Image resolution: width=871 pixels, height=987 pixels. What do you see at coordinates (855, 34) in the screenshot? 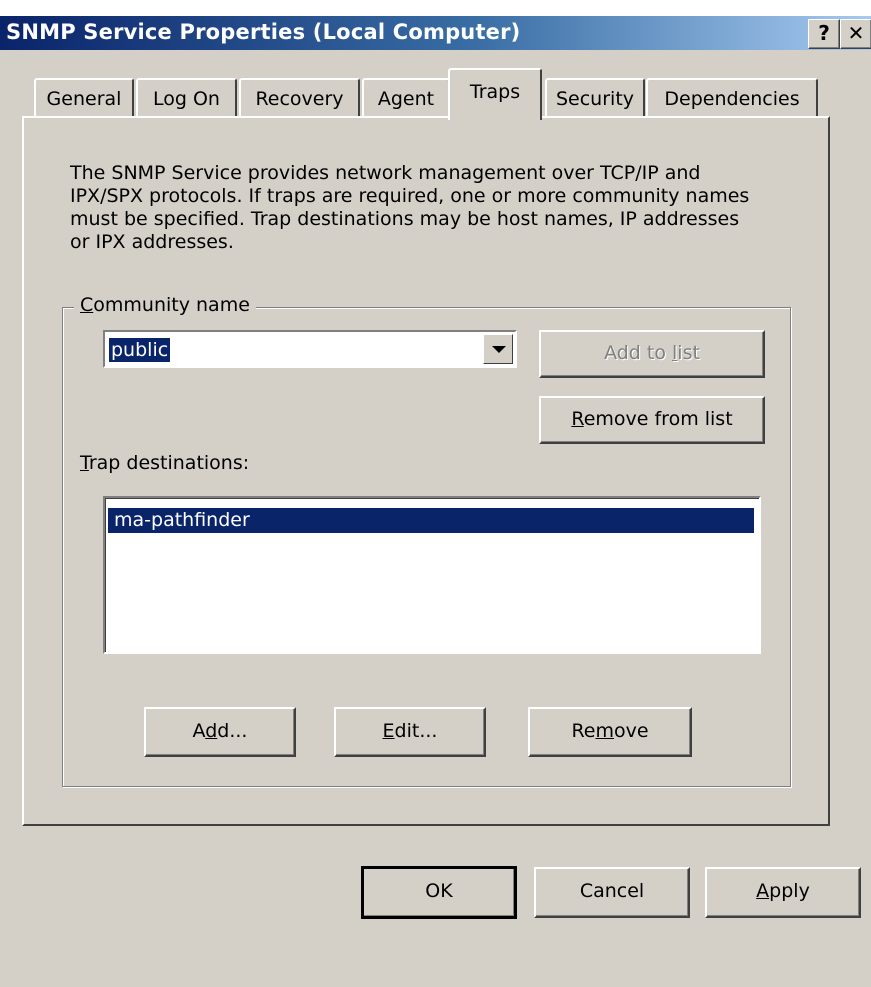
I see `close-button: ✕` at bounding box center [855, 34].